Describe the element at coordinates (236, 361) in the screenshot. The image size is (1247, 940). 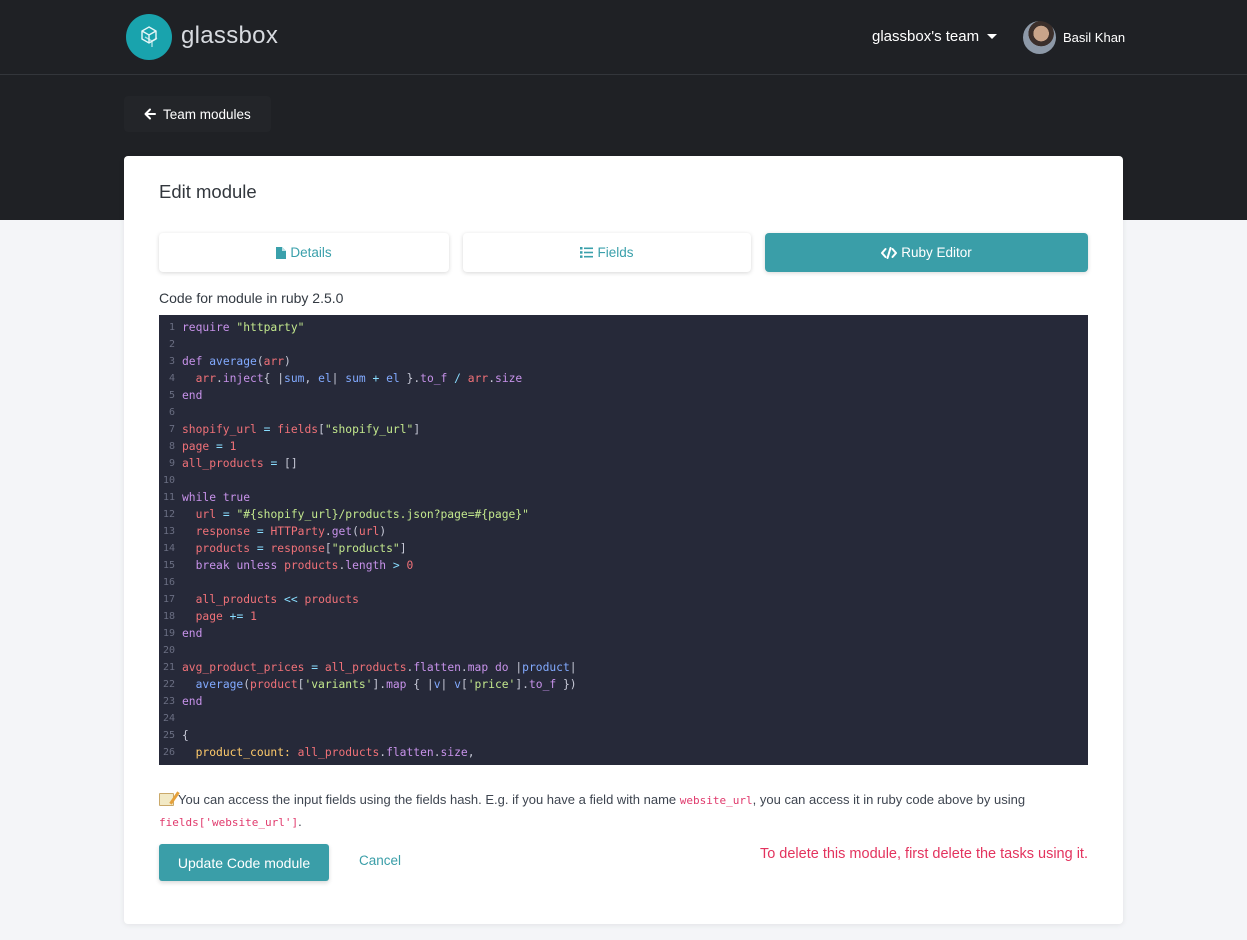
I see `code-text: def average(arr)` at that location.